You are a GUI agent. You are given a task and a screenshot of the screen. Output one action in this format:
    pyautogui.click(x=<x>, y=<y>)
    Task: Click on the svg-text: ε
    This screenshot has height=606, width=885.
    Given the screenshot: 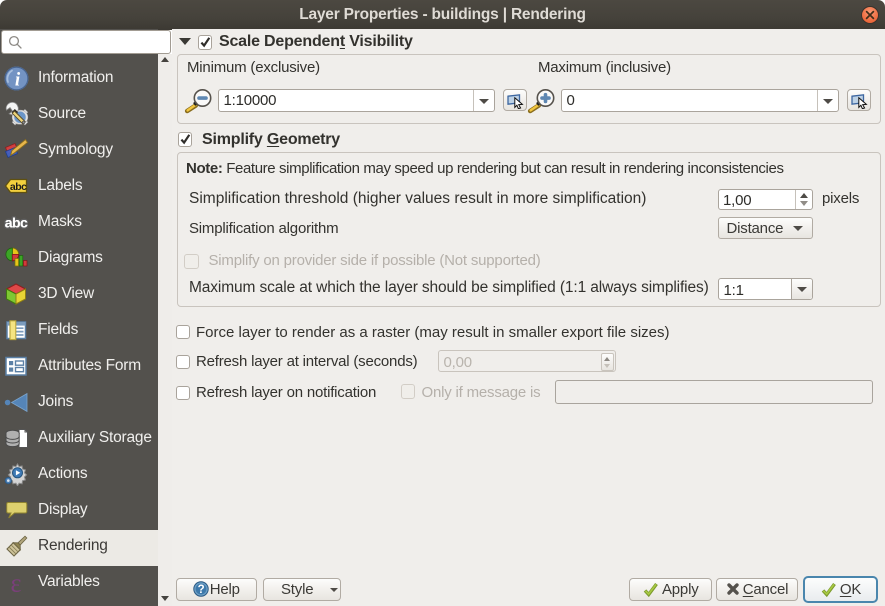 What is the action you would take?
    pyautogui.click(x=16, y=582)
    